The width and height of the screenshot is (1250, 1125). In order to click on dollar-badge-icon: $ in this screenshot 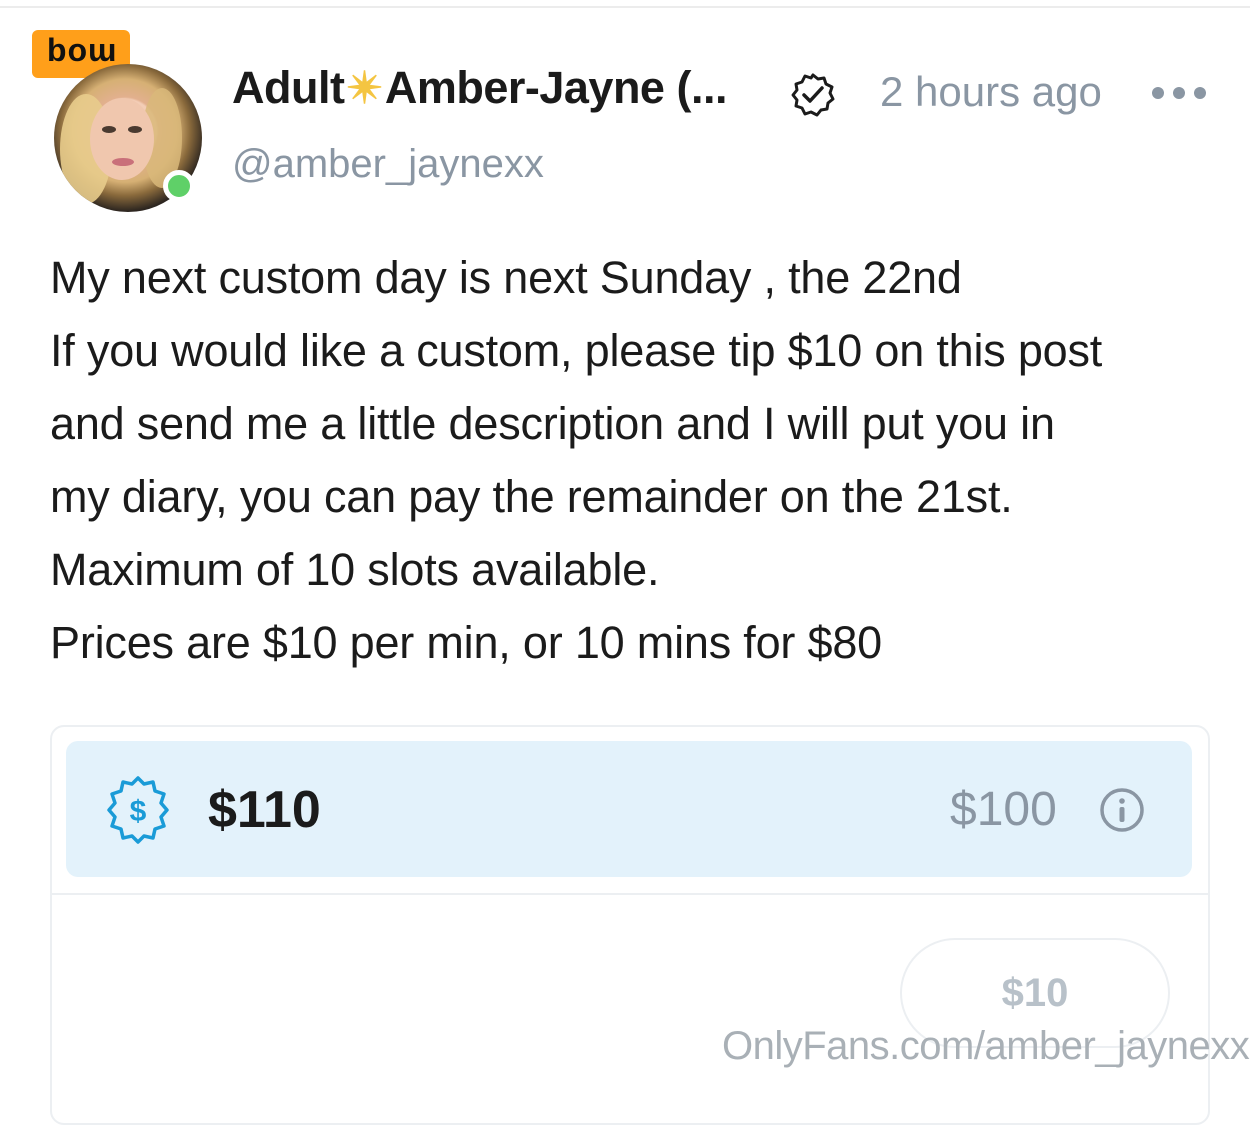, I will do `click(138, 810)`.